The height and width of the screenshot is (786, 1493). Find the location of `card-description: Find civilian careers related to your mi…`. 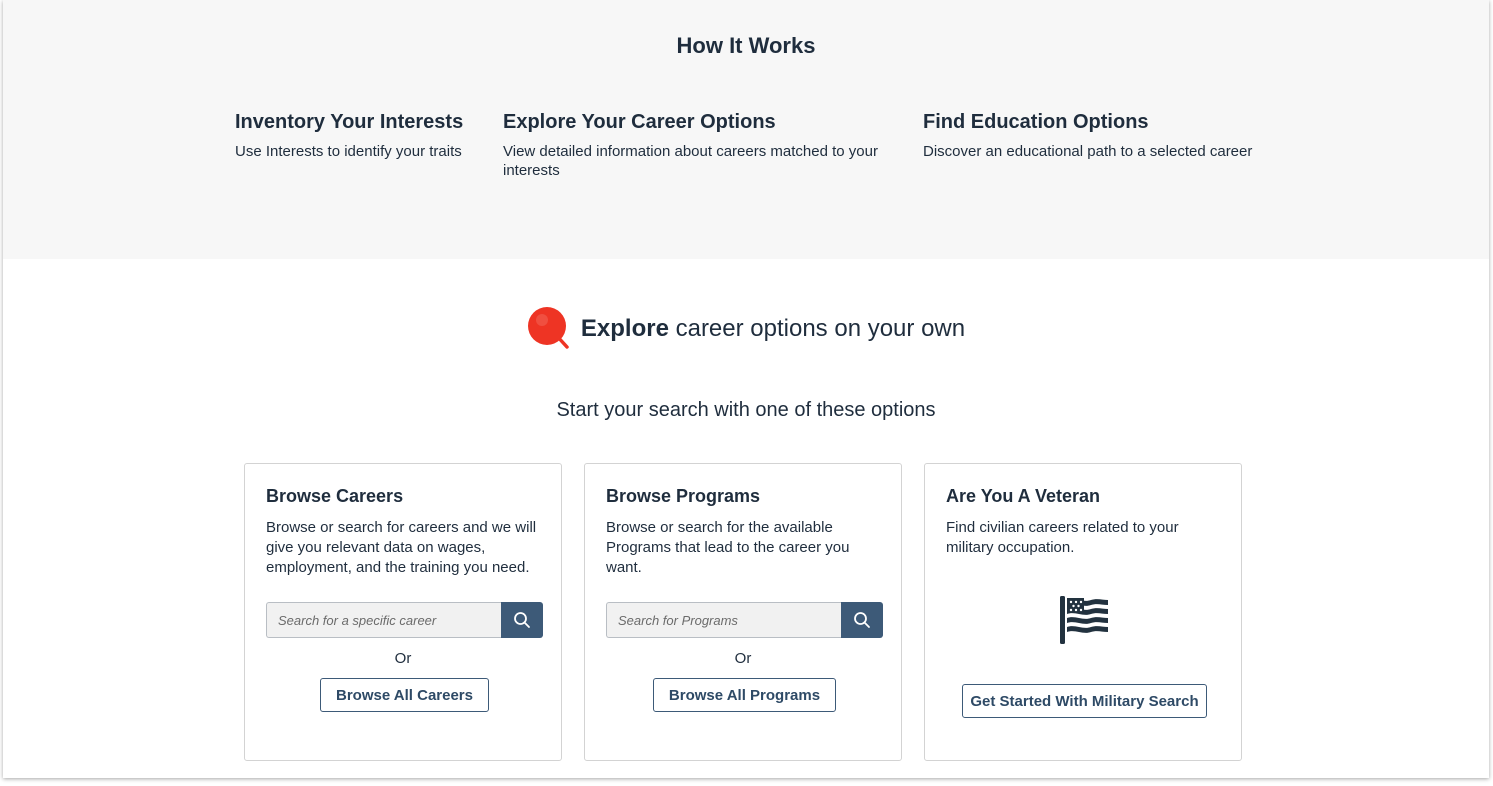

card-description: Find civilian careers related to your mi… is located at coordinates (1062, 537).